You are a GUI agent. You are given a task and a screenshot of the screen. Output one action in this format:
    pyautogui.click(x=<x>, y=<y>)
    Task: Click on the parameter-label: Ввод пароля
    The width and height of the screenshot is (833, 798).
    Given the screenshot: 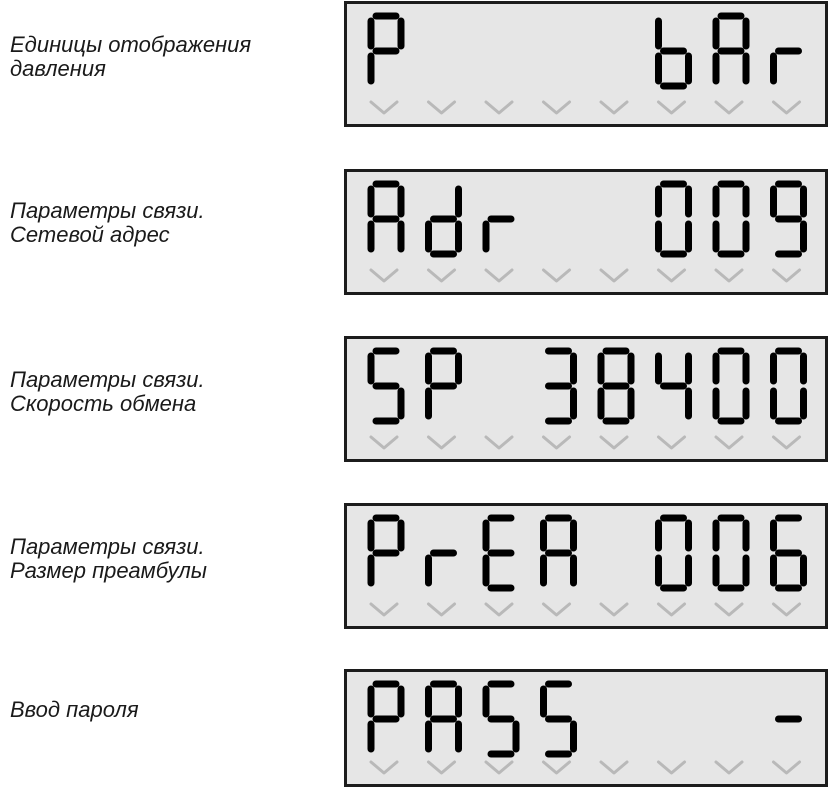 What is the action you would take?
    pyautogui.click(x=170, y=710)
    